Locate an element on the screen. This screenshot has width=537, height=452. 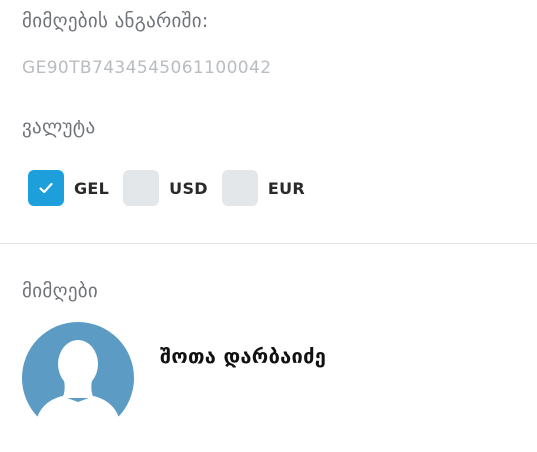
recipient-name: შოთა დარბაიძე is located at coordinates (243, 356).